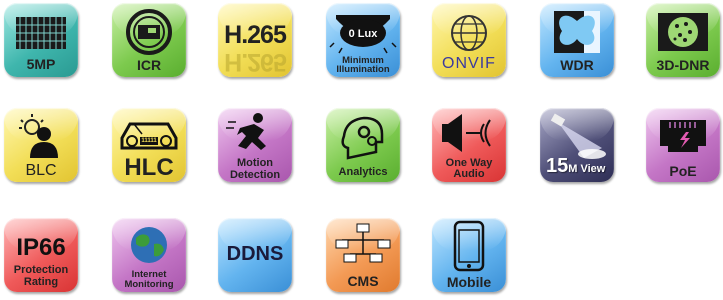  What do you see at coordinates (469, 145) in the screenshot?
I see `tile-one-way-audio: One Way Audio` at bounding box center [469, 145].